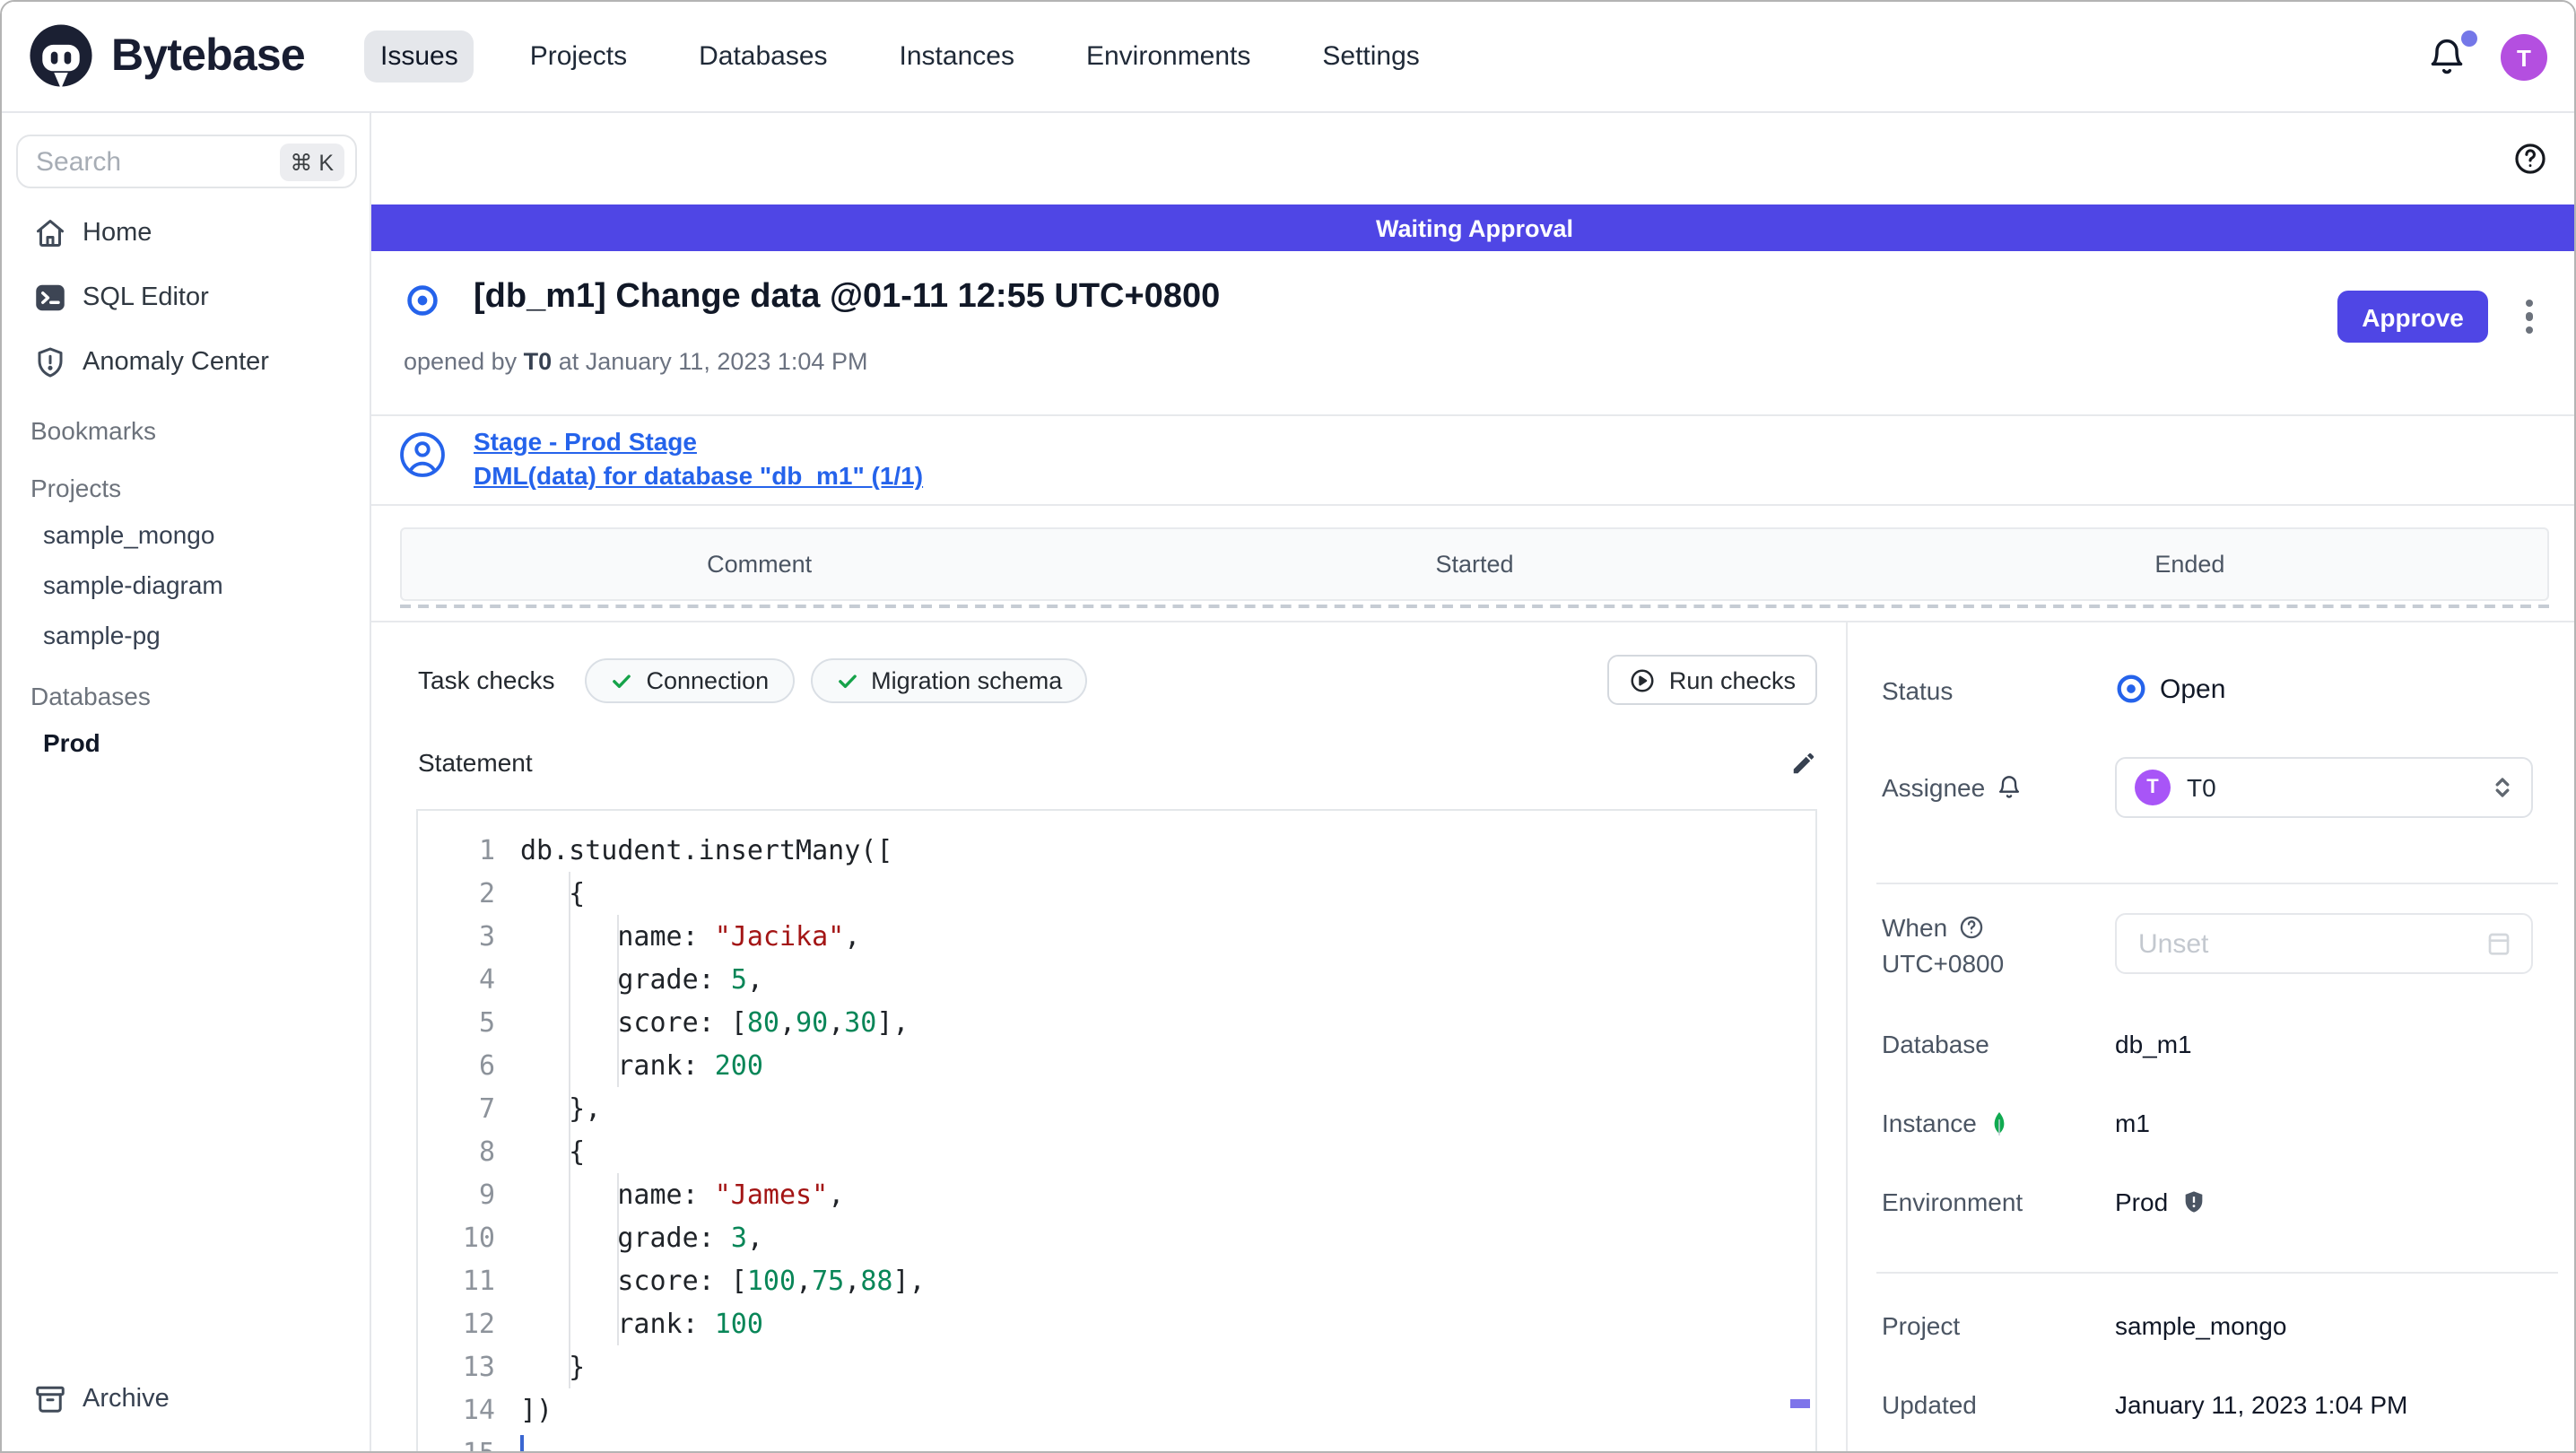 Image resolution: width=2576 pixels, height=1453 pixels. I want to click on sidebar-project-sample-diagram: sample-diagram, so click(186, 585).